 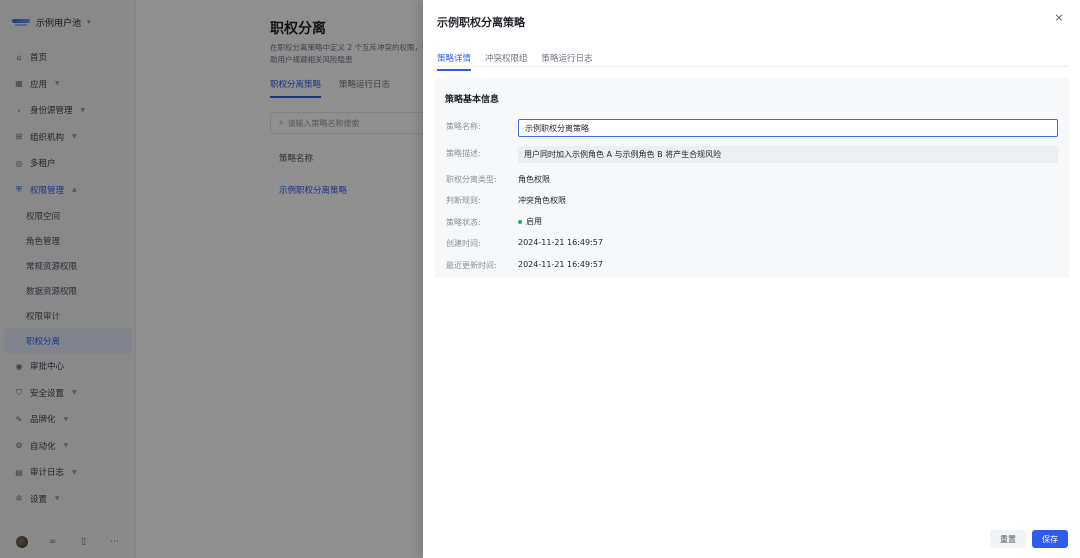 I want to click on field-label-status: 策略状态:, so click(x=463, y=222).